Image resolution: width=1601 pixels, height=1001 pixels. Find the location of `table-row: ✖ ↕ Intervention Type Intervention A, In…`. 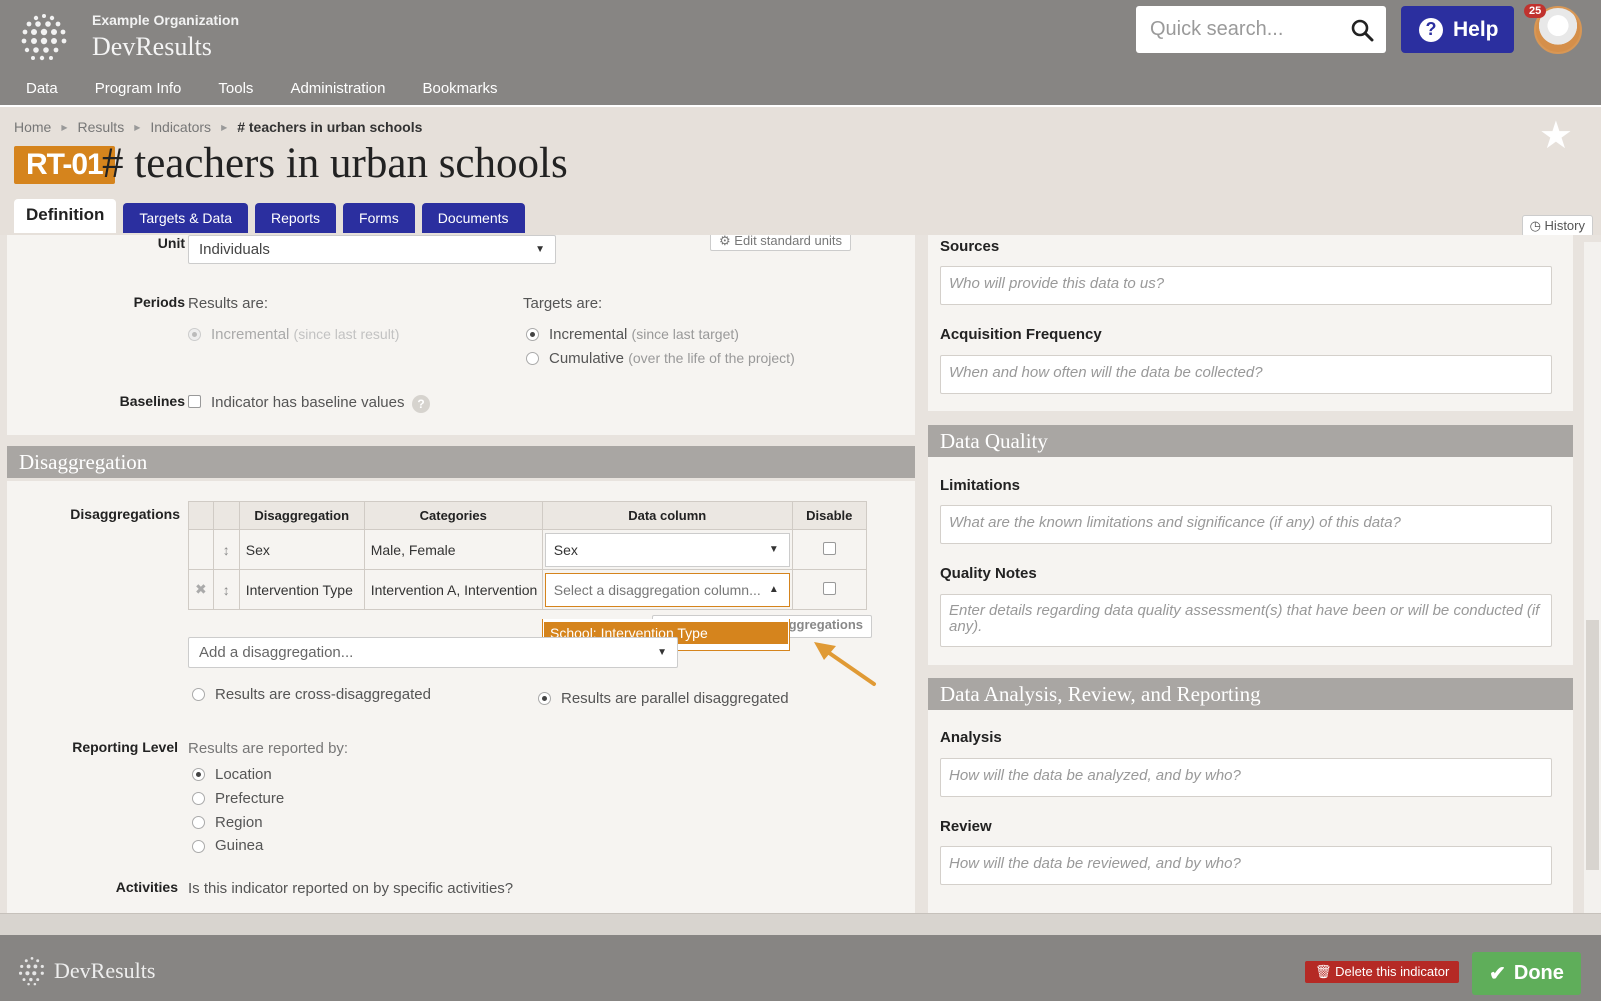

table-row: ✖ ↕ Intervention Type Intervention A, In… is located at coordinates (527, 589).